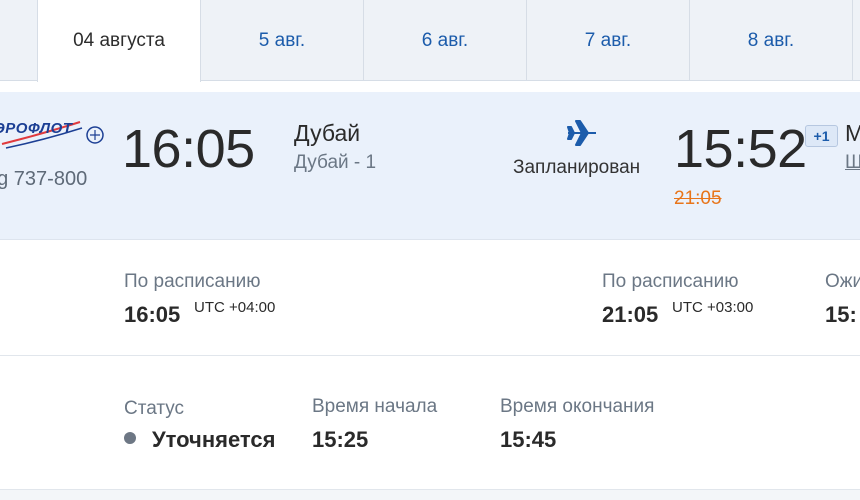 The width and height of the screenshot is (860, 500). What do you see at coordinates (36, 128) in the screenshot?
I see `airline-logo-text: ЭРОФЛОТ` at bounding box center [36, 128].